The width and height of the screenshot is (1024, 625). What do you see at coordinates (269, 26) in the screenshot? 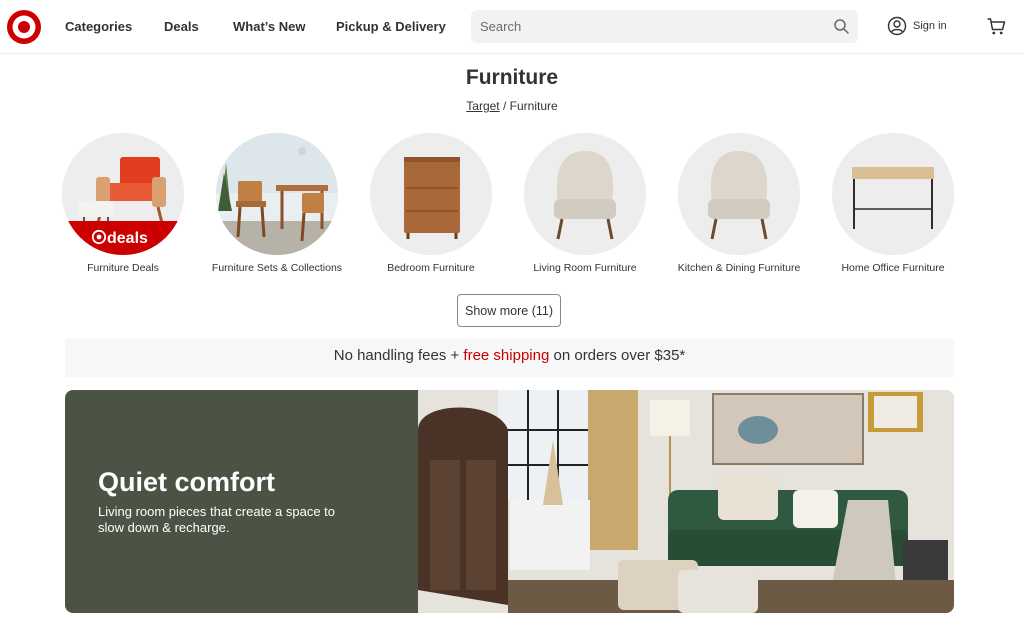
I see `nav-whats-new: What’s New` at bounding box center [269, 26].